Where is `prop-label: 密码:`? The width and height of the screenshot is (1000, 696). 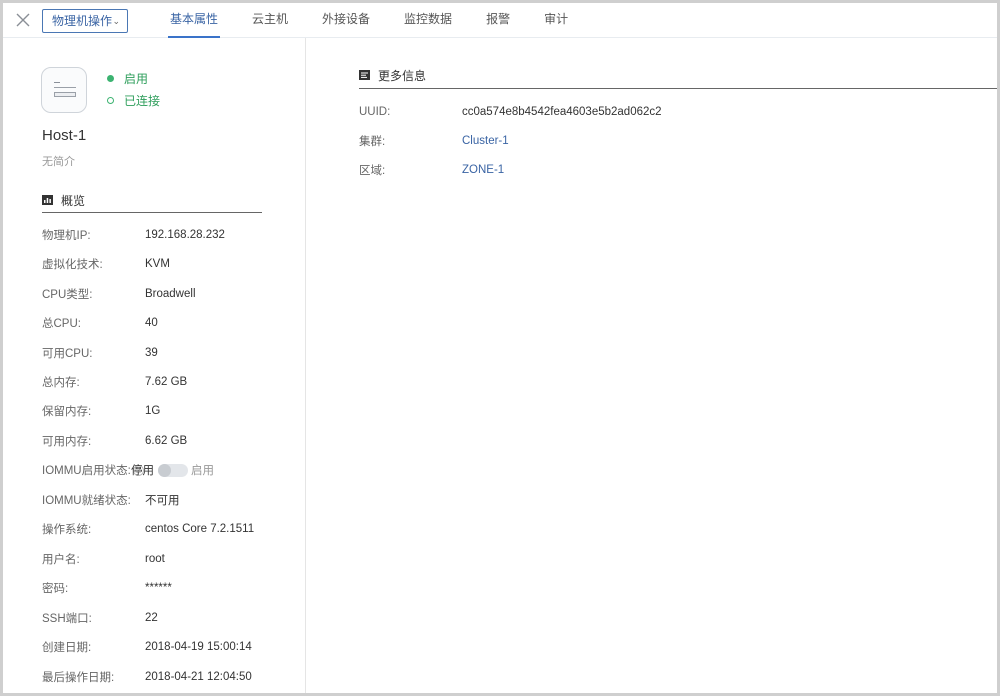
prop-label: 密码: is located at coordinates (55, 589).